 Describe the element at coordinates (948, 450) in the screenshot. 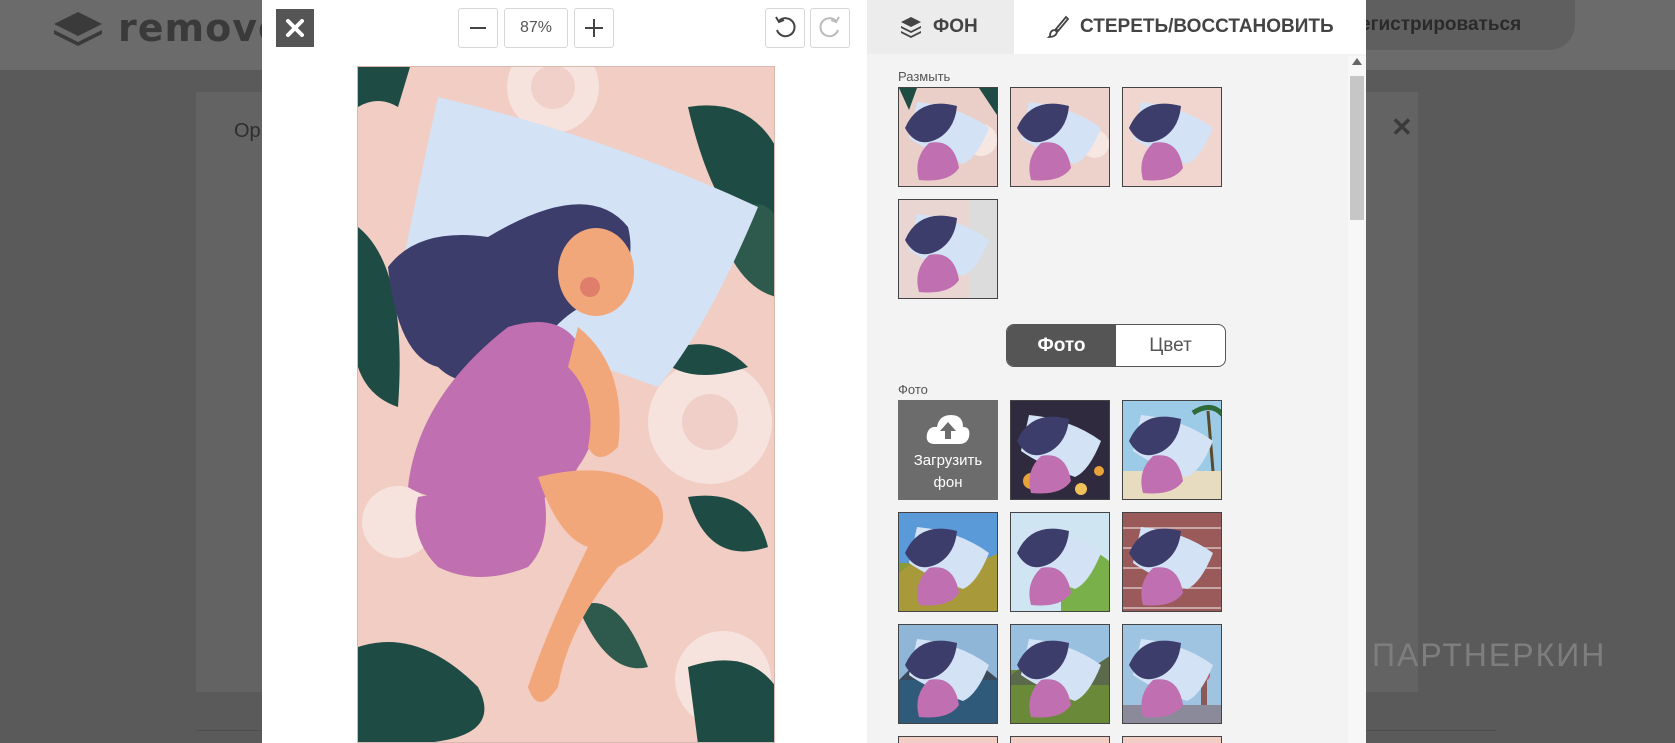

I see `upload-background-button: Загрузить фон` at that location.